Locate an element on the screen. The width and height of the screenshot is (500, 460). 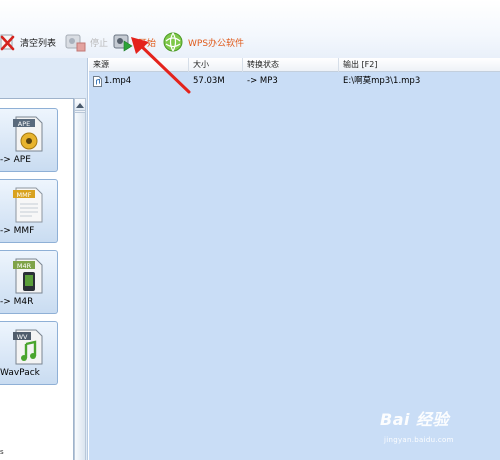
audio-file-icon is located at coordinates (97, 81).